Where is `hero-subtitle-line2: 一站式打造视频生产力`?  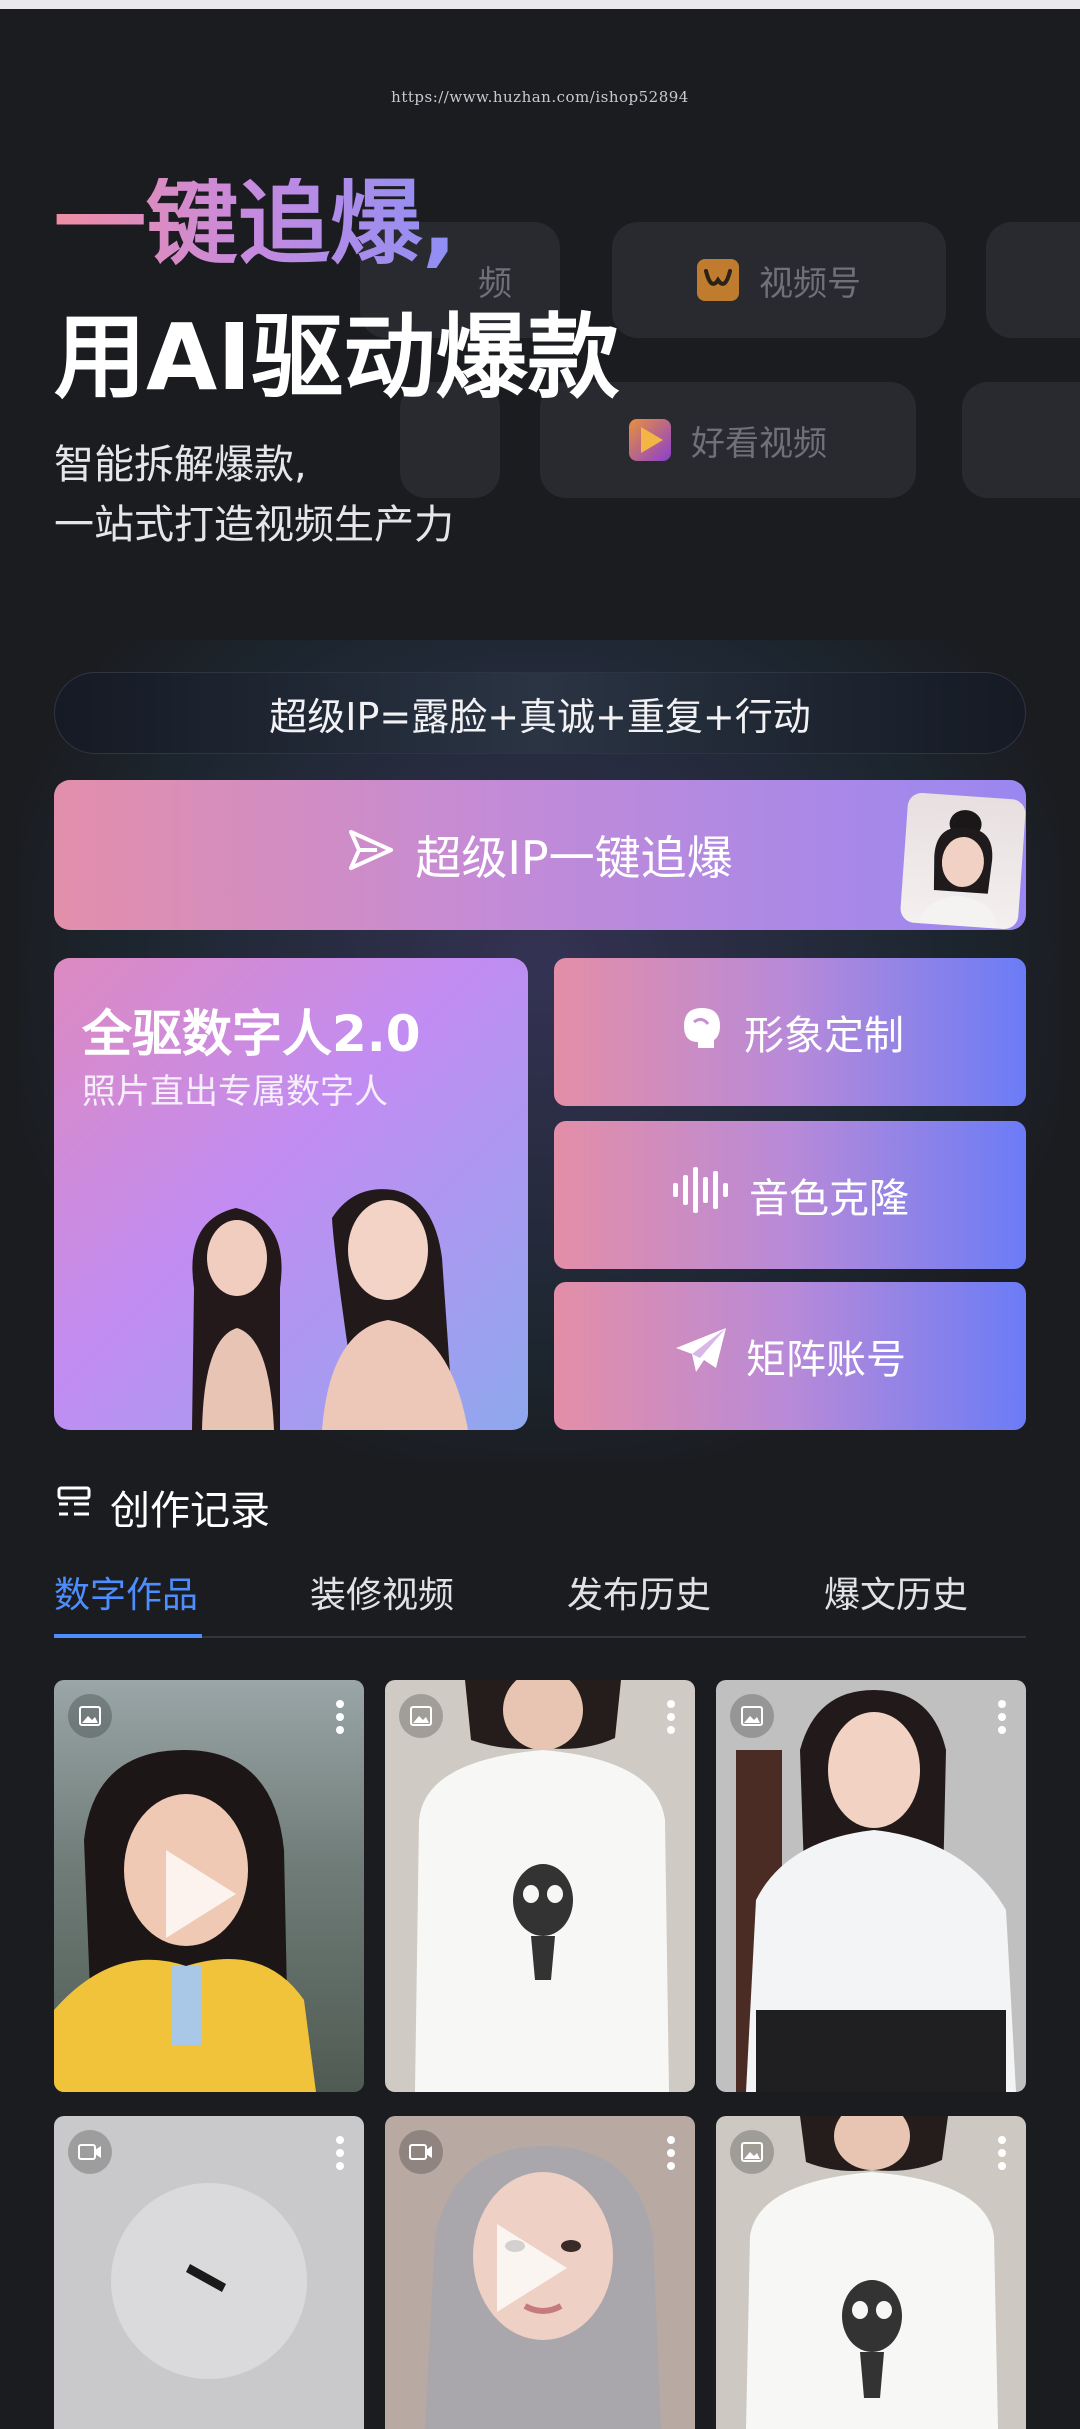
hero-subtitle-line2: 一站式打造视频生产力 is located at coordinates (254, 525).